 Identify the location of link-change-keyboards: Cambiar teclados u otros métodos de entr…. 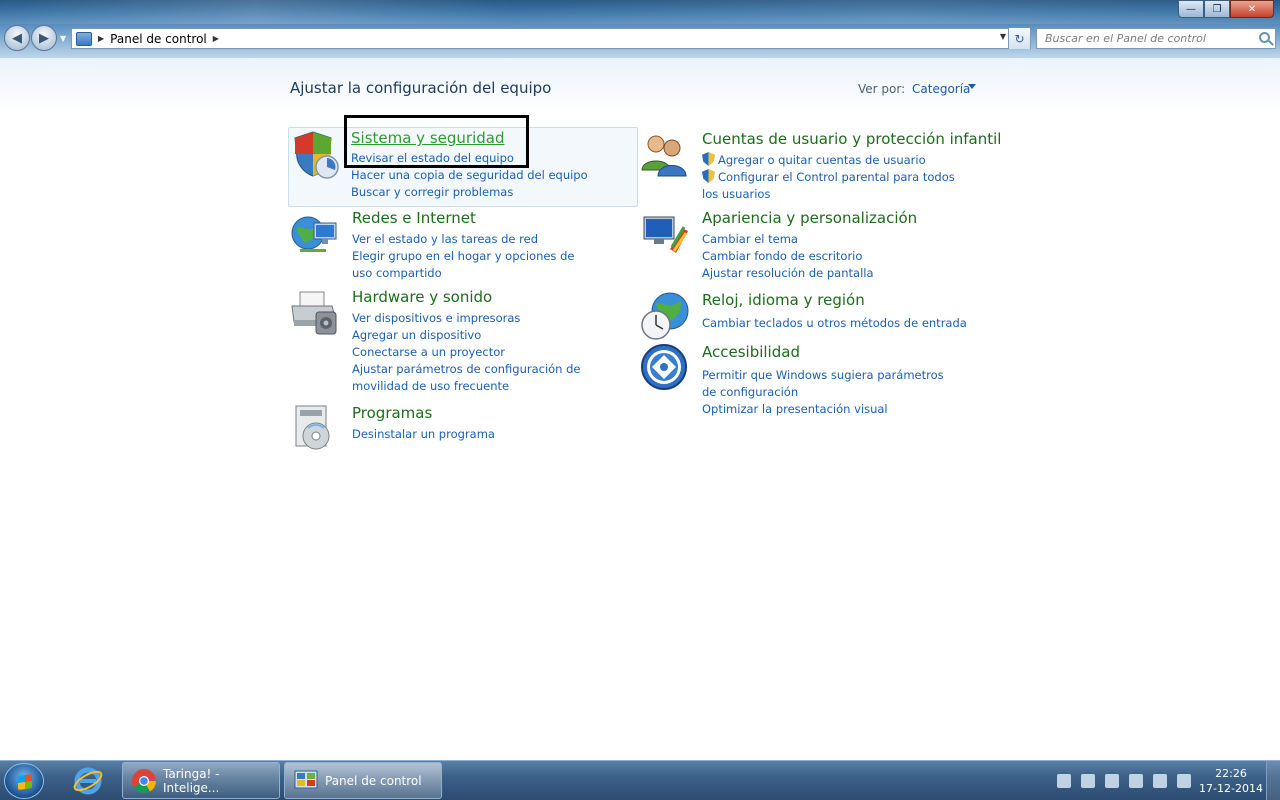
(834, 323).